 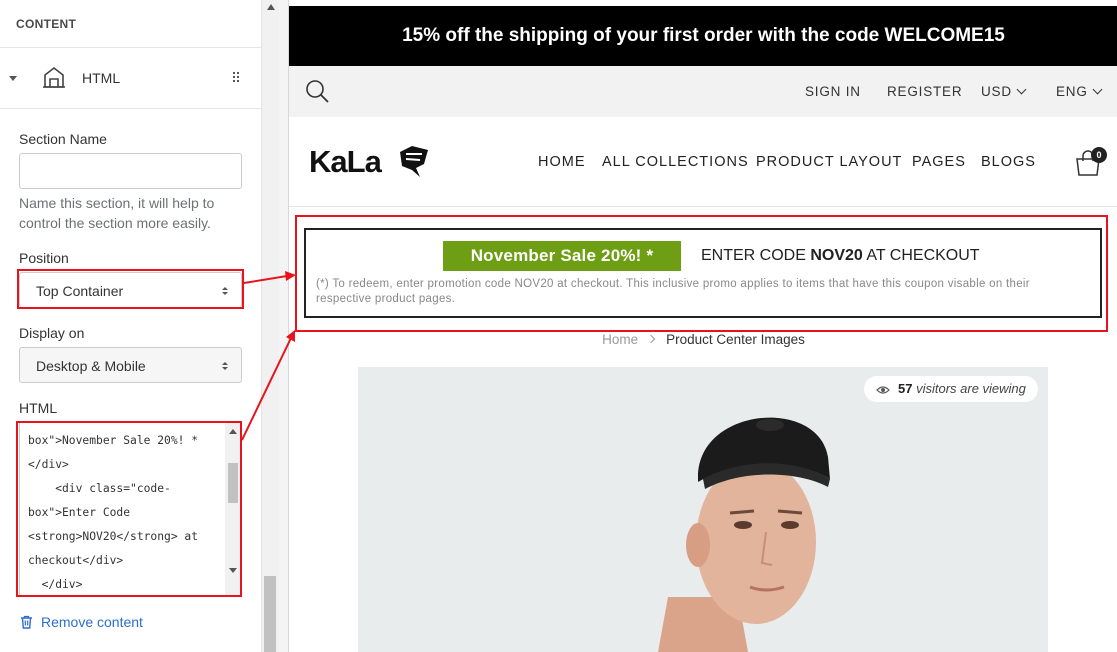 I want to click on panel-header: CONTENT, so click(x=130, y=24).